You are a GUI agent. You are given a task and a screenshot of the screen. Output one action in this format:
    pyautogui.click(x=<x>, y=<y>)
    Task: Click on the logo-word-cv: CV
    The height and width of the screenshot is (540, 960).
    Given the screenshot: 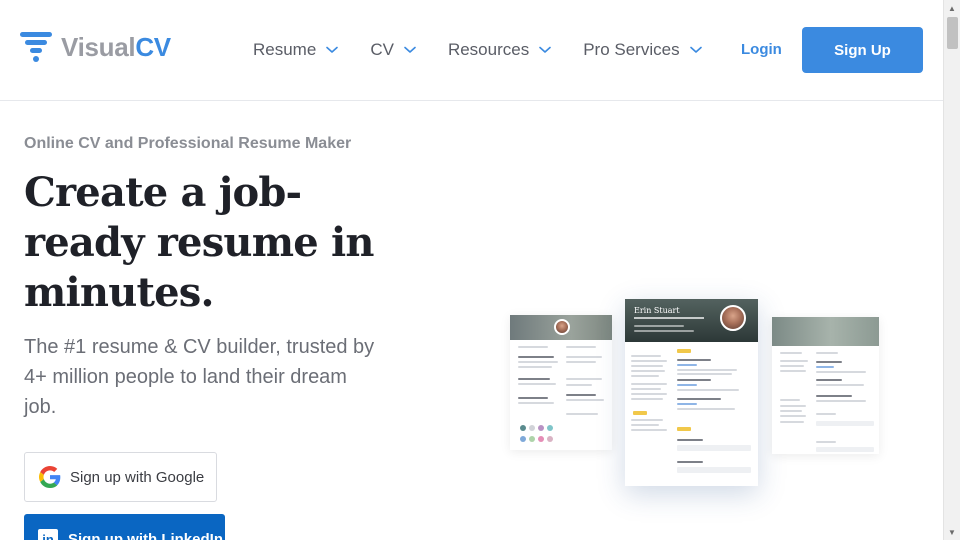 What is the action you would take?
    pyautogui.click(x=153, y=47)
    